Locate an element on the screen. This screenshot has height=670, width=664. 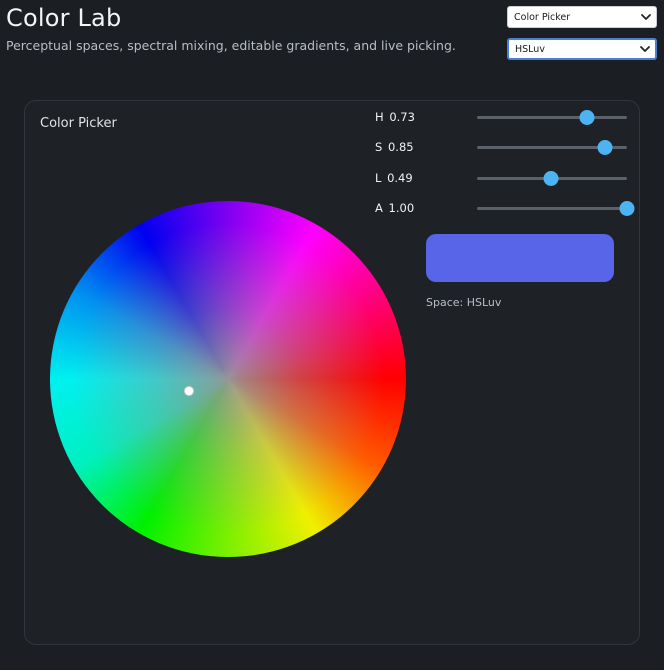
slider-label-a: A 1.00 is located at coordinates (395, 208).